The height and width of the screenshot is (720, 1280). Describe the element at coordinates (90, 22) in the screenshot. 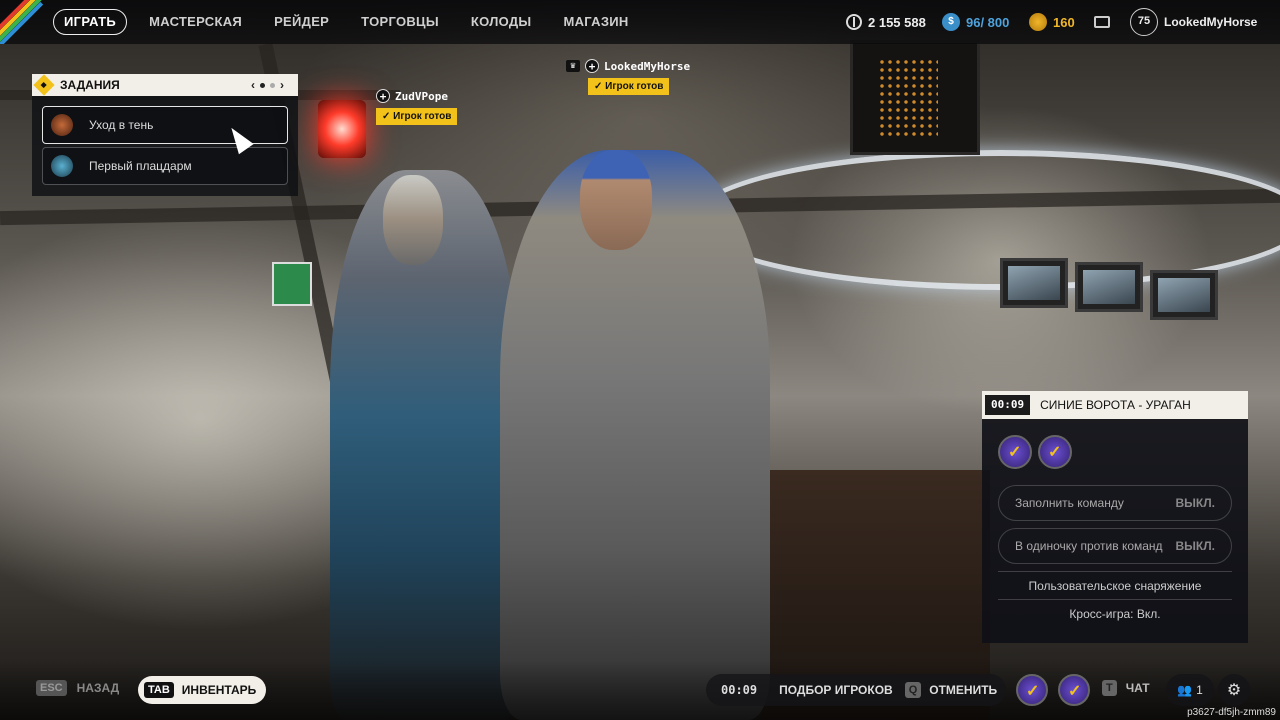

I see `nav-tab-play: ИГРАТЬ` at that location.